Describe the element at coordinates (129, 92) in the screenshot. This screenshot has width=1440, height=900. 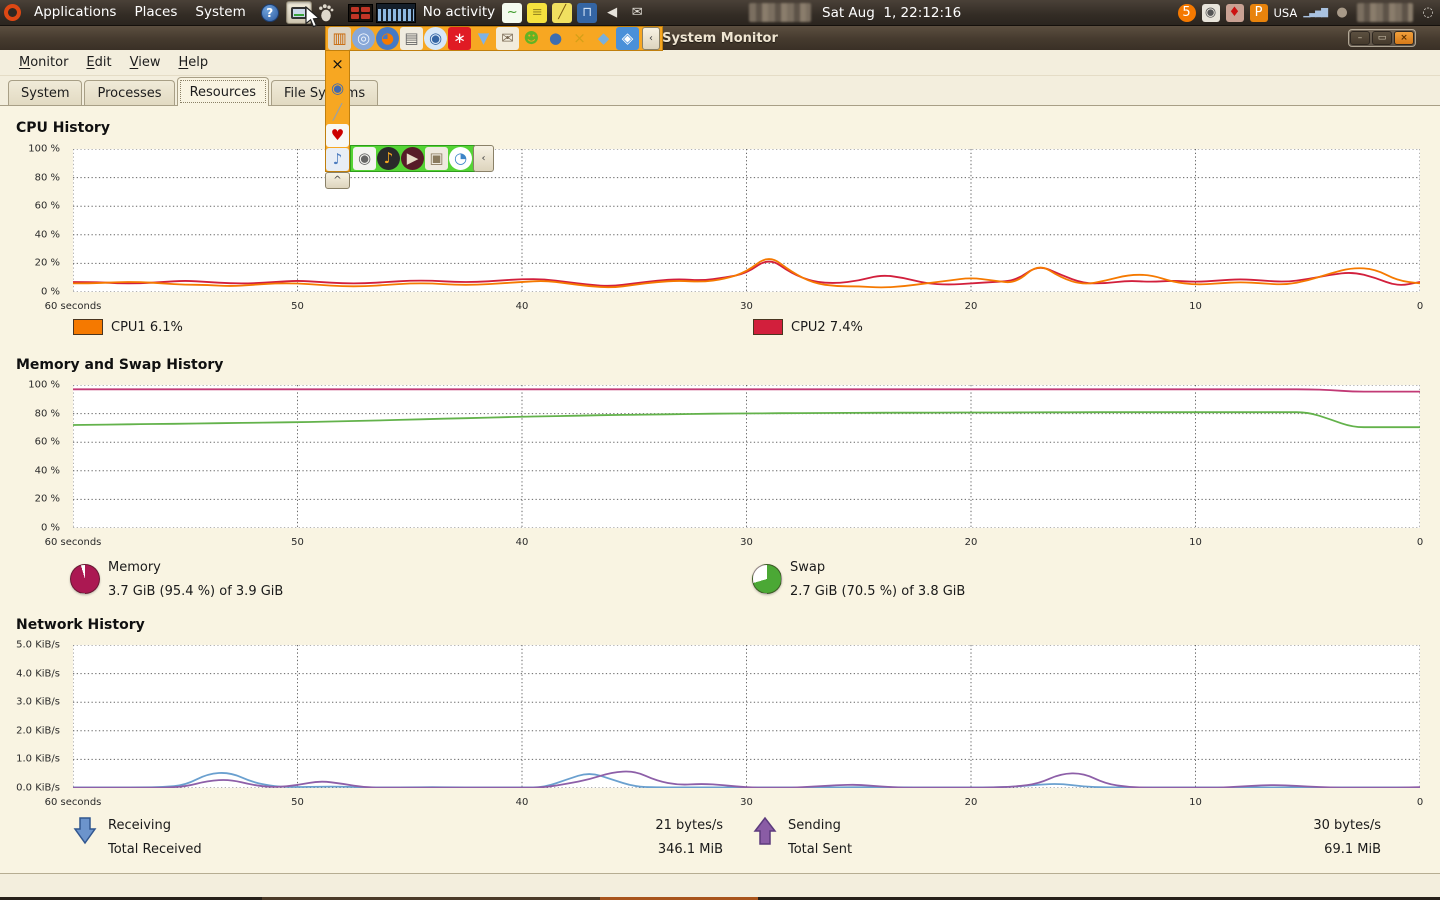
I see `tab-processes: Processes` at that location.